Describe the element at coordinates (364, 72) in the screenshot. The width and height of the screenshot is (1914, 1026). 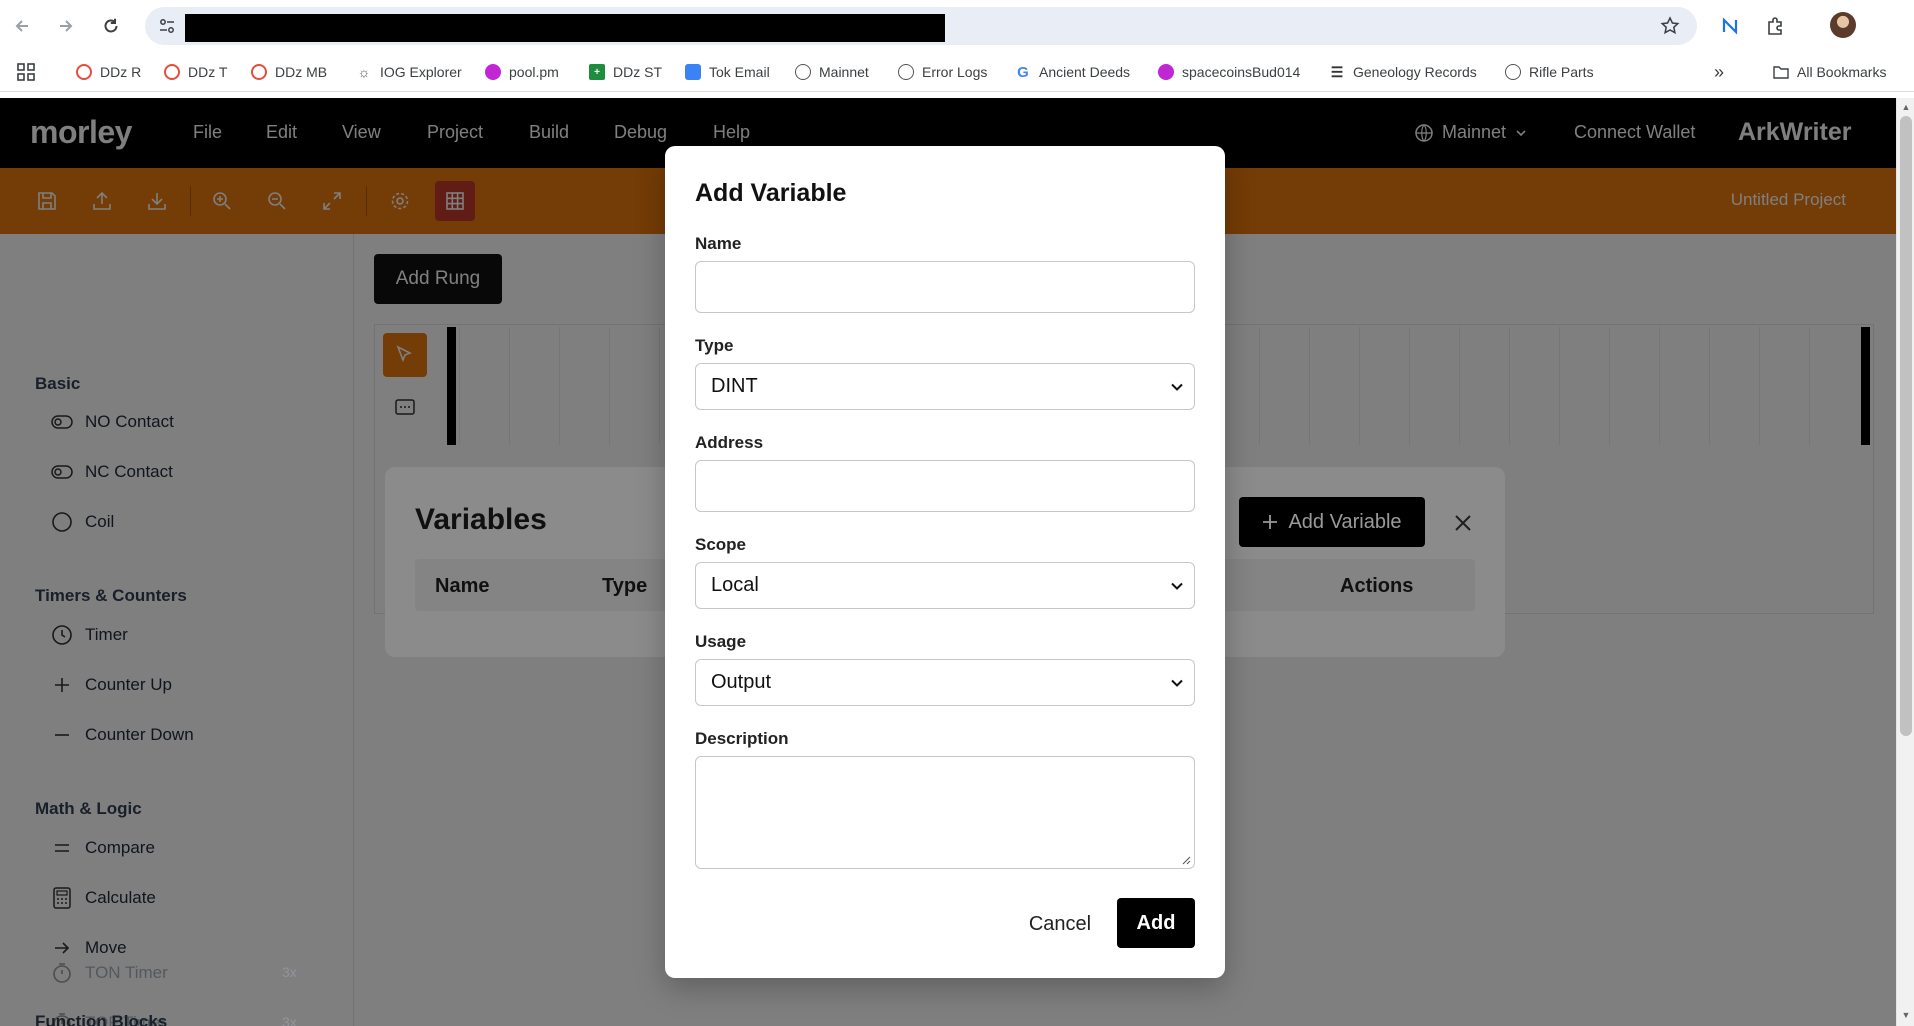
I see `sun-icon: ☼` at that location.